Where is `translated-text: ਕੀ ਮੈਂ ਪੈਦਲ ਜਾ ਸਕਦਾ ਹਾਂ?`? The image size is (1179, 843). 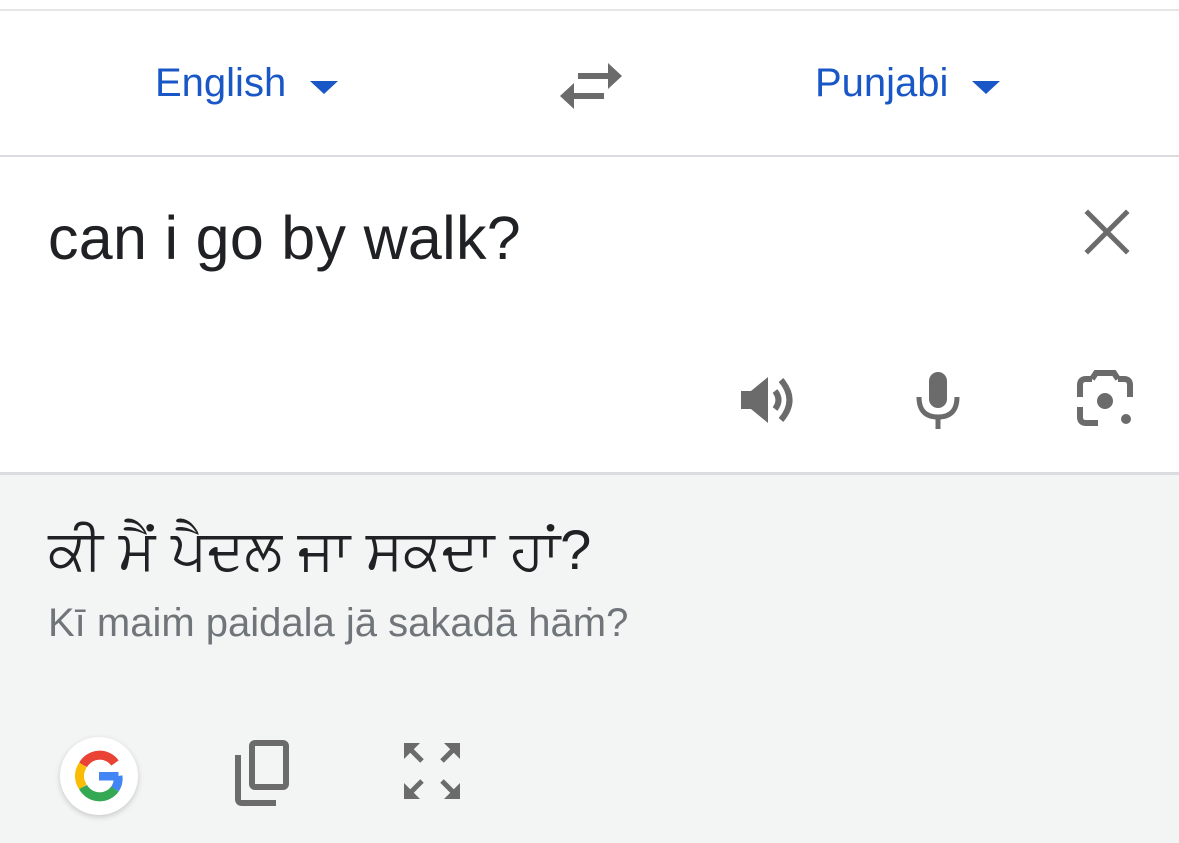
translated-text: ਕੀ ਮੈਂ ਪੈਦਲ ਜਾ ਸਕਦਾ ਹਾਂ? is located at coordinates (320, 549).